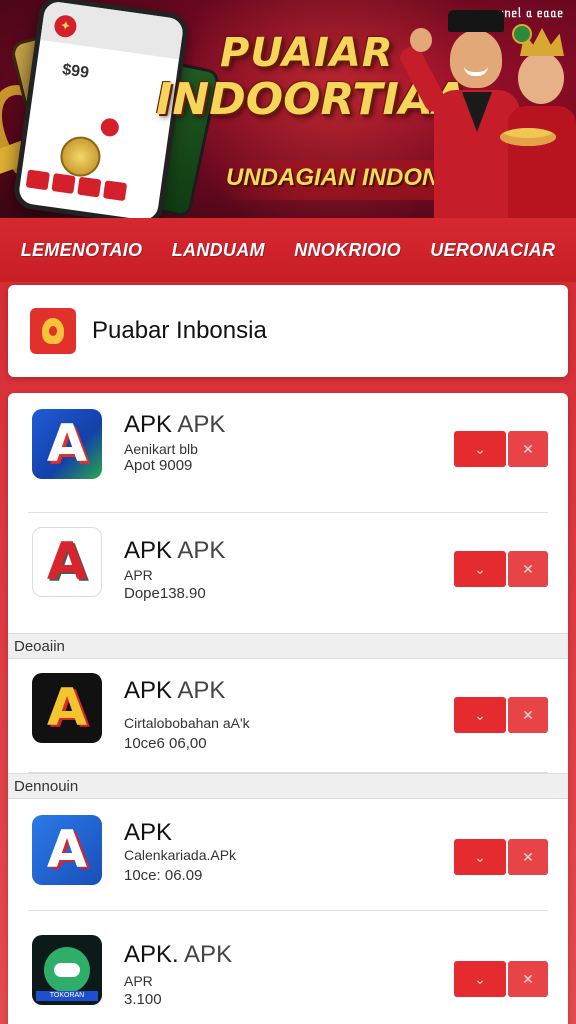  I want to click on food-plate-icon, so click(528, 137).